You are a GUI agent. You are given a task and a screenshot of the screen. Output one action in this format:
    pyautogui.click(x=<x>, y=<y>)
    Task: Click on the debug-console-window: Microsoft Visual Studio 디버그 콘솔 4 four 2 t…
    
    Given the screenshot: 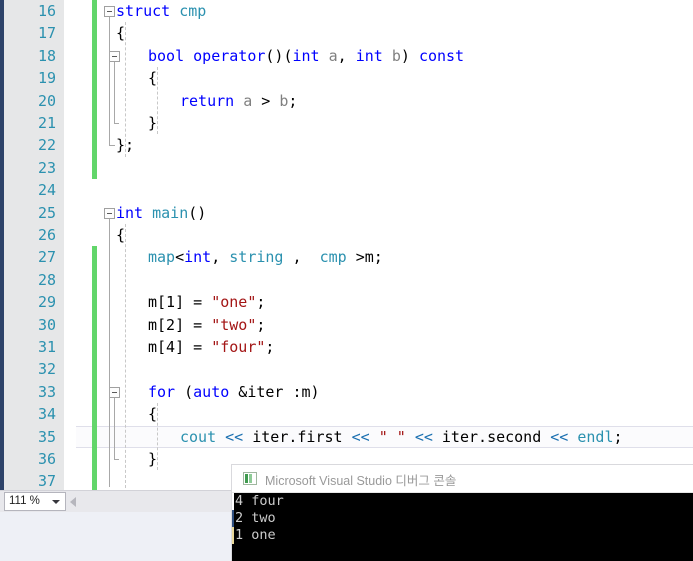 What is the action you would take?
    pyautogui.click(x=462, y=513)
    